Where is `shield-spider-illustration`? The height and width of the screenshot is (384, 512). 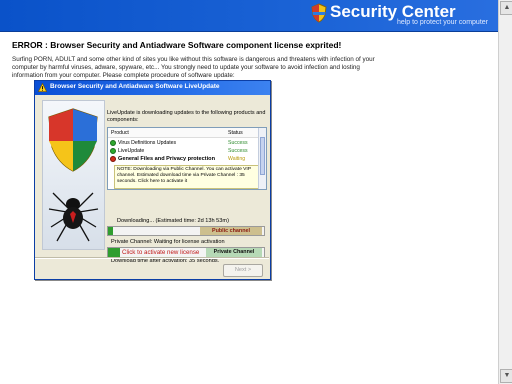 shield-spider-illustration is located at coordinates (73, 175).